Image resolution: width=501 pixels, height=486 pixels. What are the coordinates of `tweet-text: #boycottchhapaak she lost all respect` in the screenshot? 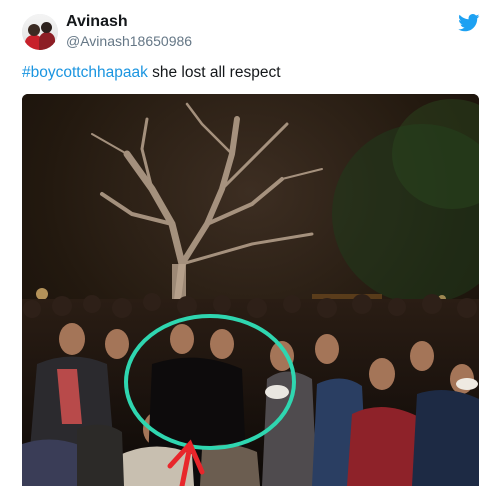 It's located at (252, 73).